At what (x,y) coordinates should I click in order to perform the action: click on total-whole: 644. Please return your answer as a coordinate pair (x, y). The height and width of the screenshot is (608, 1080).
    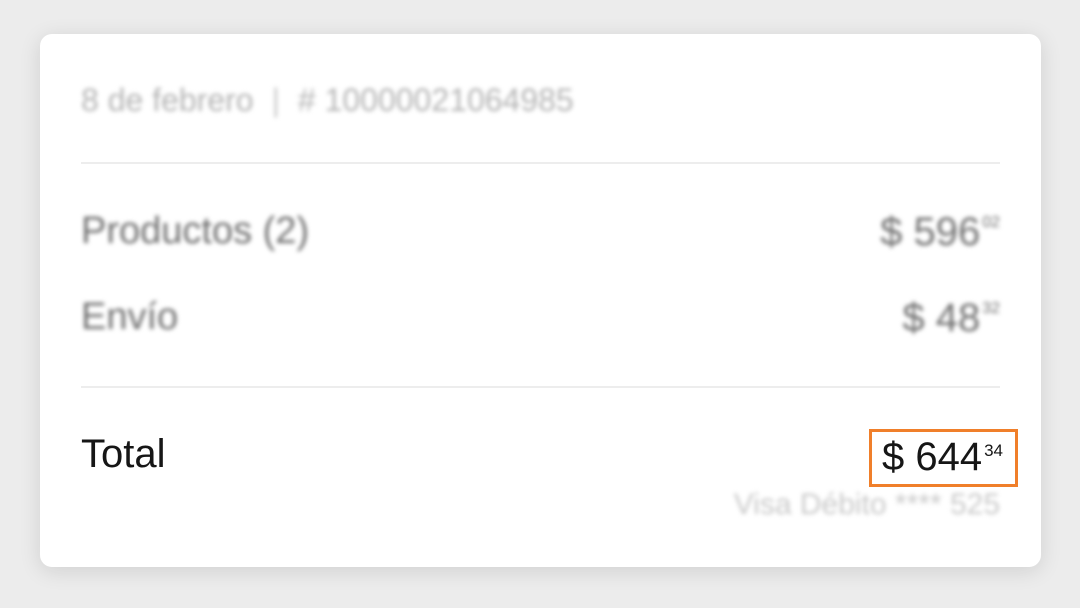
    Looking at the image, I should click on (949, 457).